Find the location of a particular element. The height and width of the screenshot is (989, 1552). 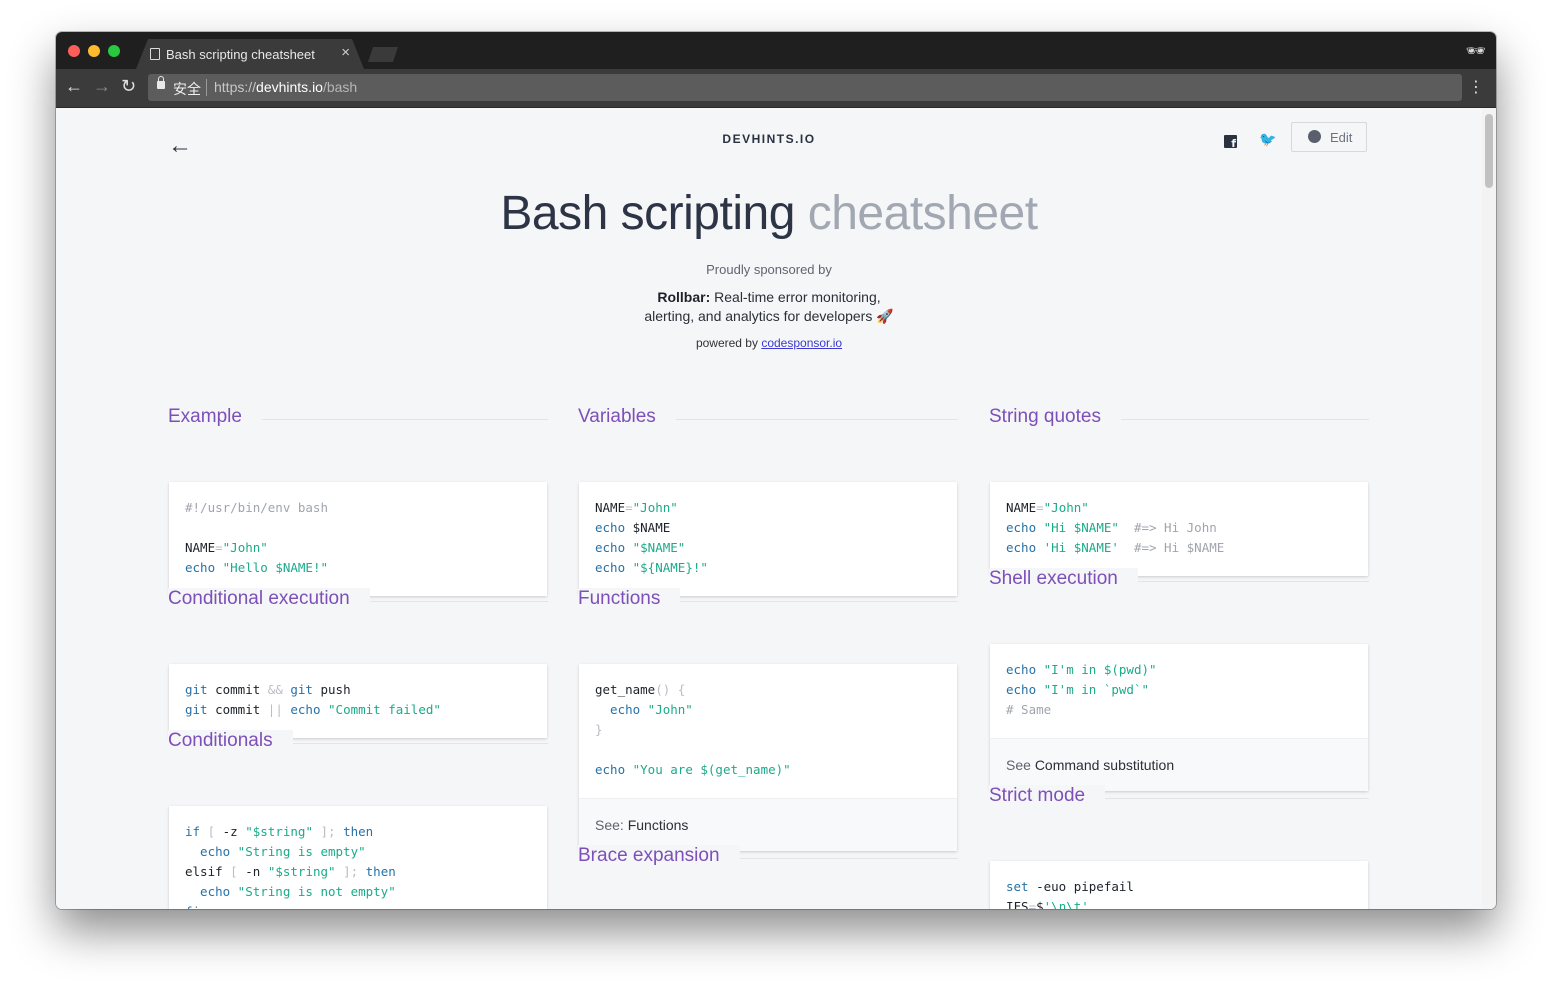

section-heading-conditionals: Conditionals is located at coordinates (358, 743).